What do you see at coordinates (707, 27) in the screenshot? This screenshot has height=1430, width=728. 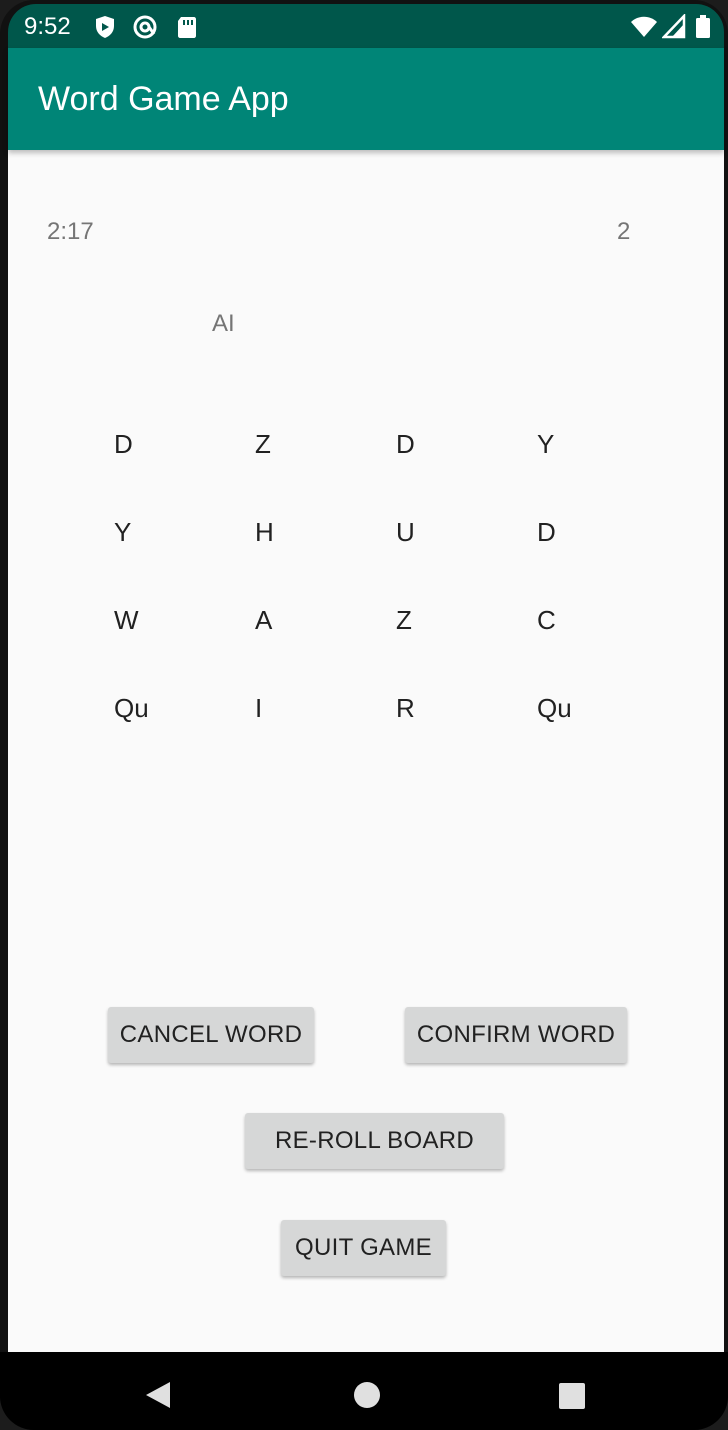 I see `battery-icon` at bounding box center [707, 27].